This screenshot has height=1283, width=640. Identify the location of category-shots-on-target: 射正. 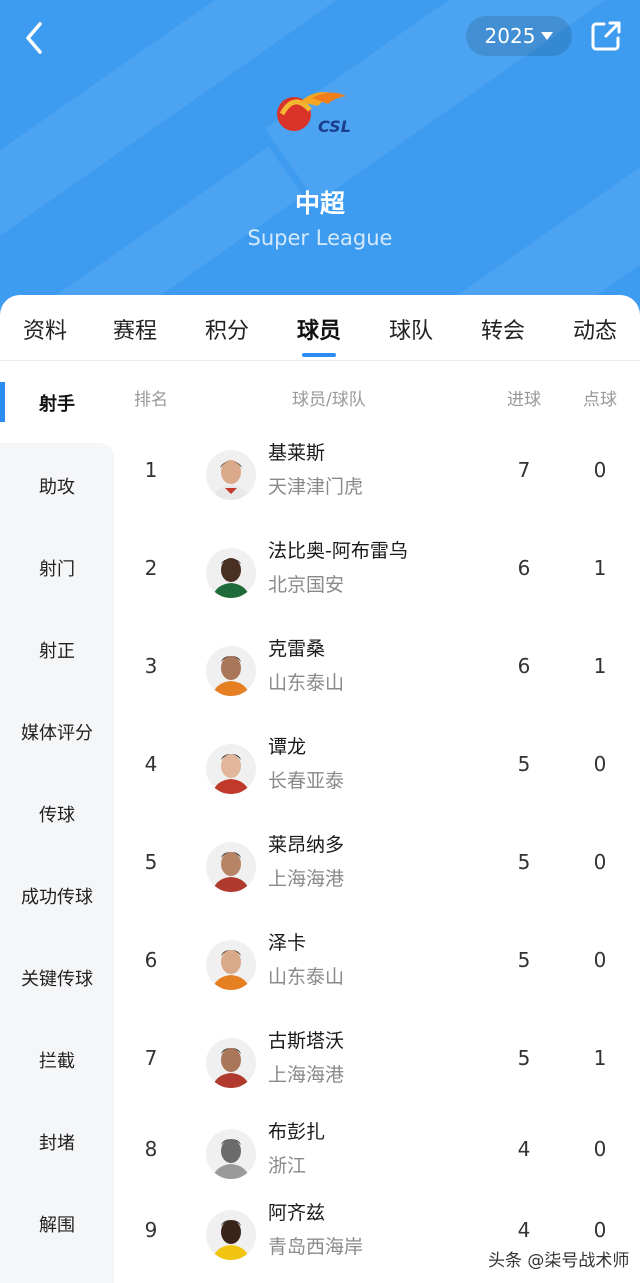
(57, 650).